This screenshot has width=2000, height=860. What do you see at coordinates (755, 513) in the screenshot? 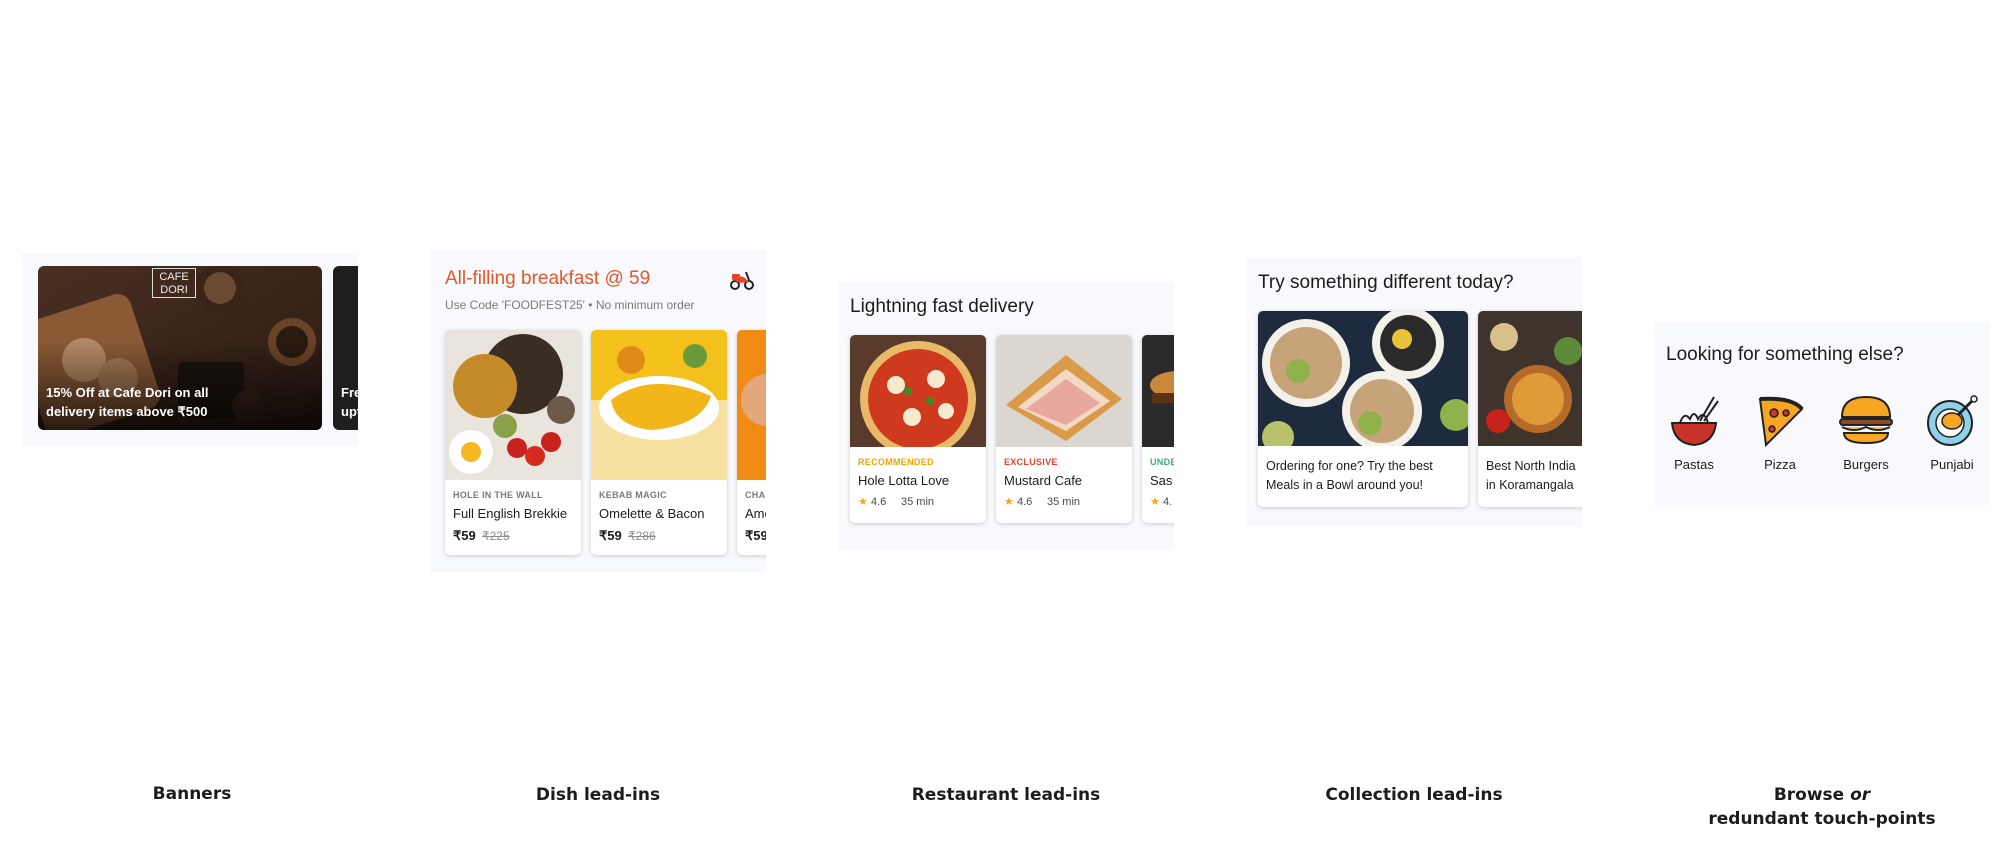
I see `dish-name: Ame` at bounding box center [755, 513].